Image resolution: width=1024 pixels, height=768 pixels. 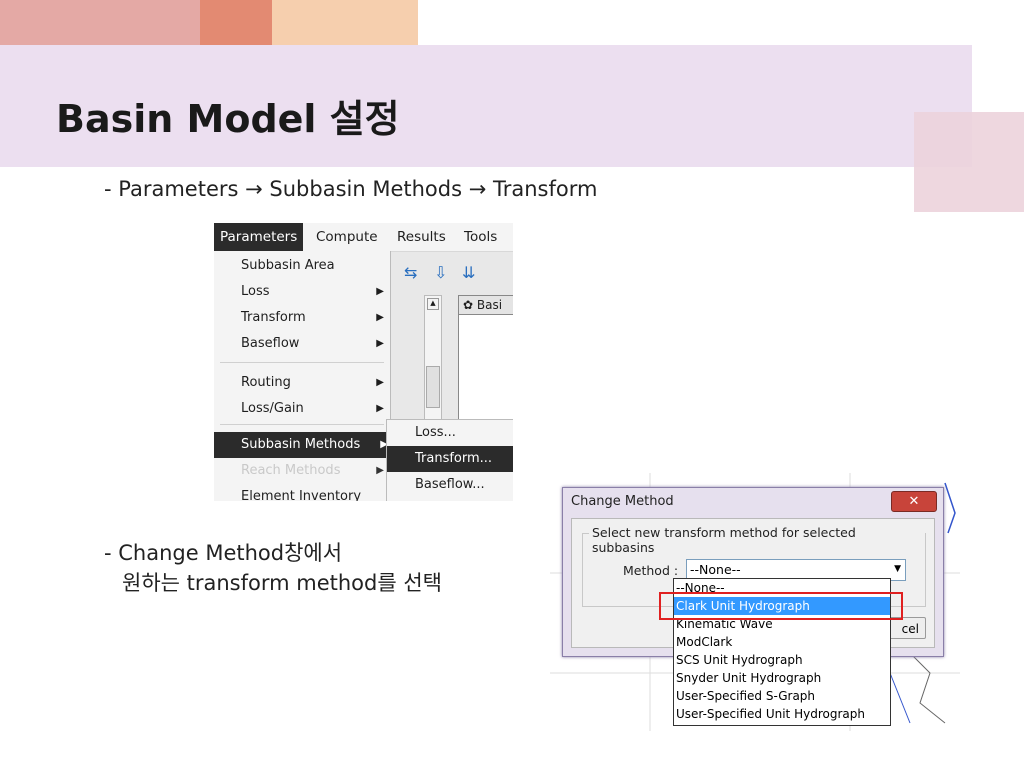 I want to click on menu-item-label: Routing, so click(x=266, y=382).